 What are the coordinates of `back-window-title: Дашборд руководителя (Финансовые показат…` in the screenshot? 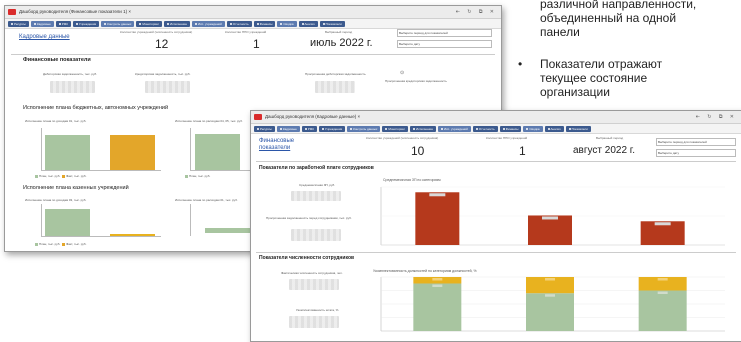 It's located at (75, 11).